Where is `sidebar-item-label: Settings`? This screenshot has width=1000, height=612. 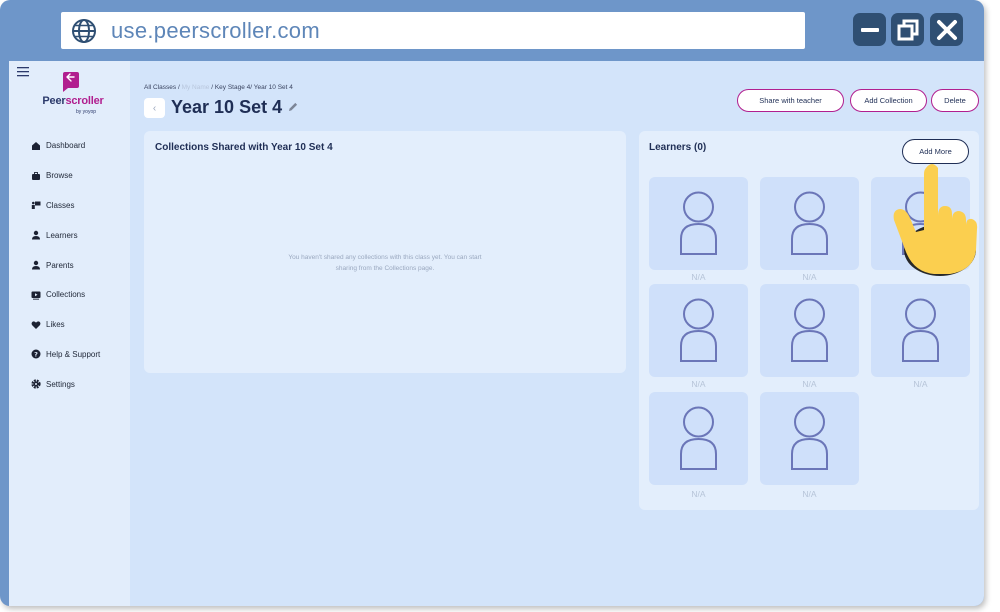
sidebar-item-label: Settings is located at coordinates (60, 384).